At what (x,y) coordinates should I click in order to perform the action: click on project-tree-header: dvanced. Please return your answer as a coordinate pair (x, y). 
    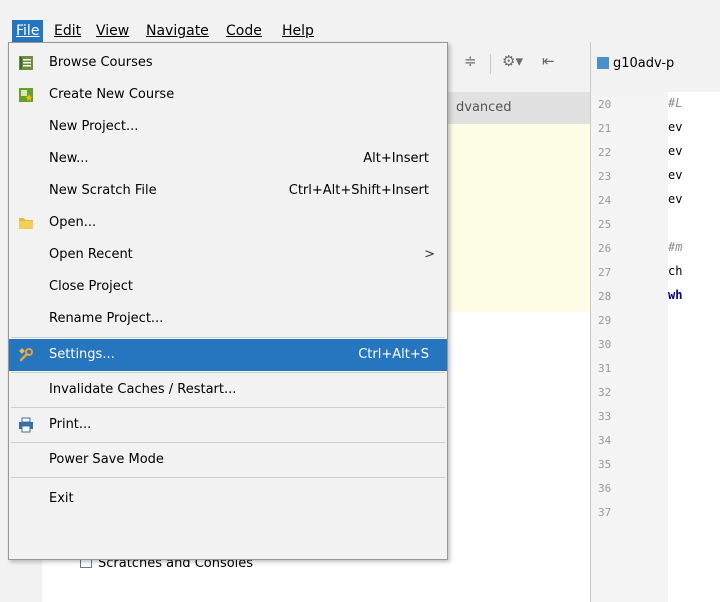
    Looking at the image, I should click on (519, 108).